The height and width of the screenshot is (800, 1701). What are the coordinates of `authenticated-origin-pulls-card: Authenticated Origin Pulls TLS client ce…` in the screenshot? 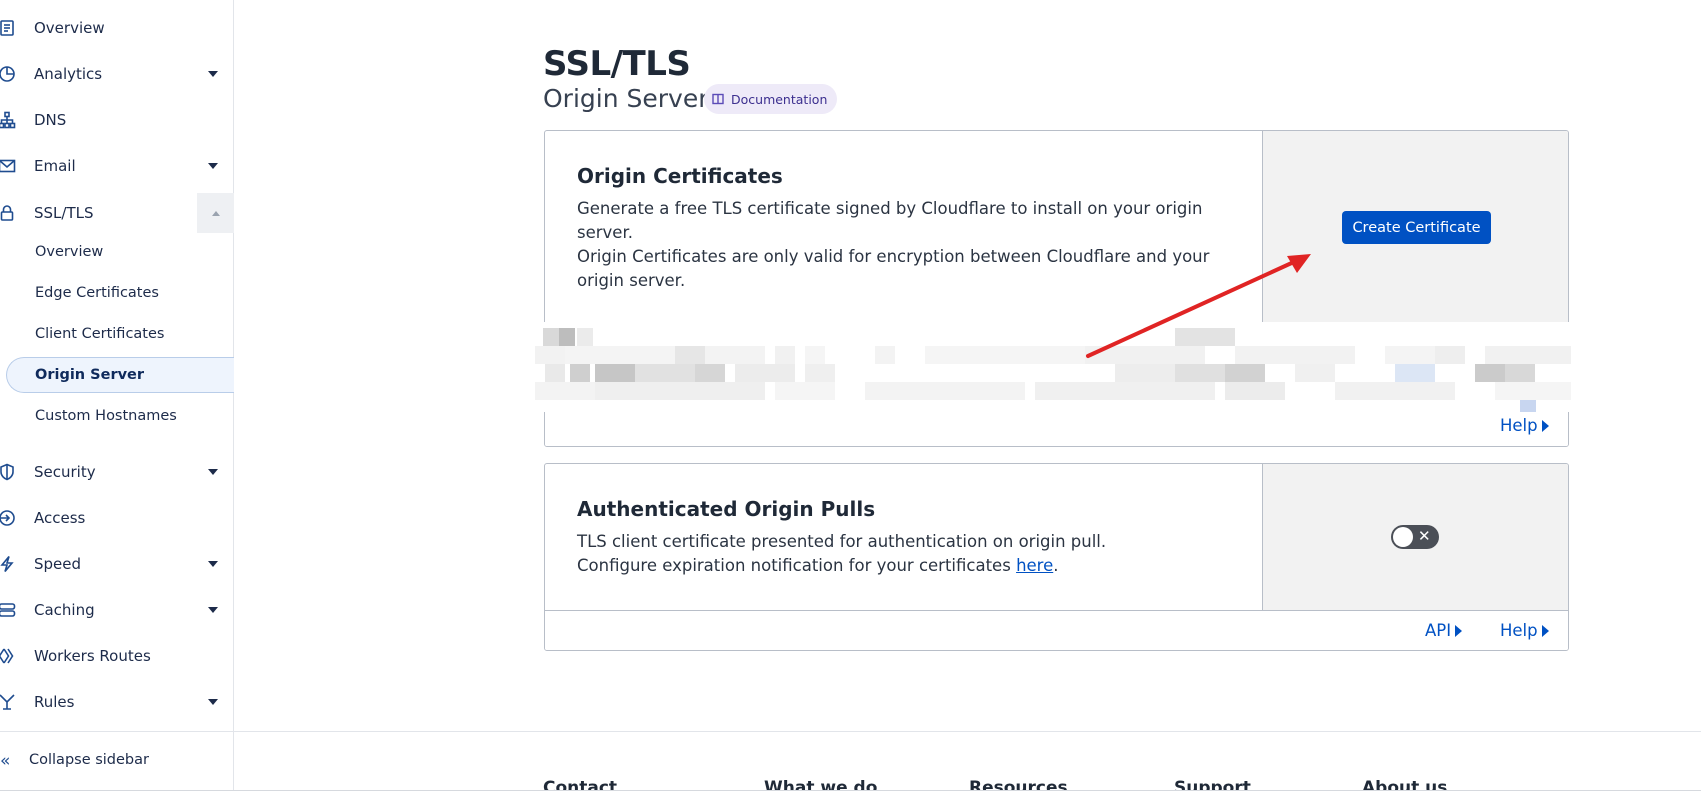 It's located at (1056, 557).